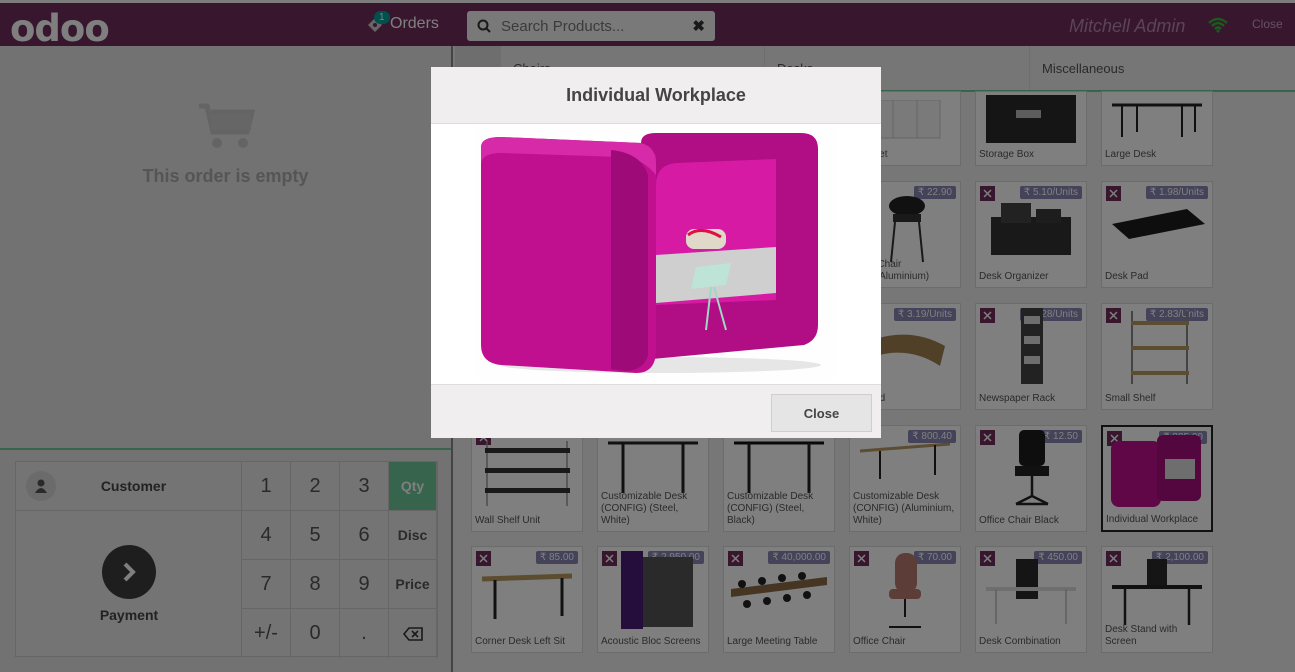 Image resolution: width=1295 pixels, height=672 pixels. I want to click on dialog-close-button: Close, so click(821, 413).